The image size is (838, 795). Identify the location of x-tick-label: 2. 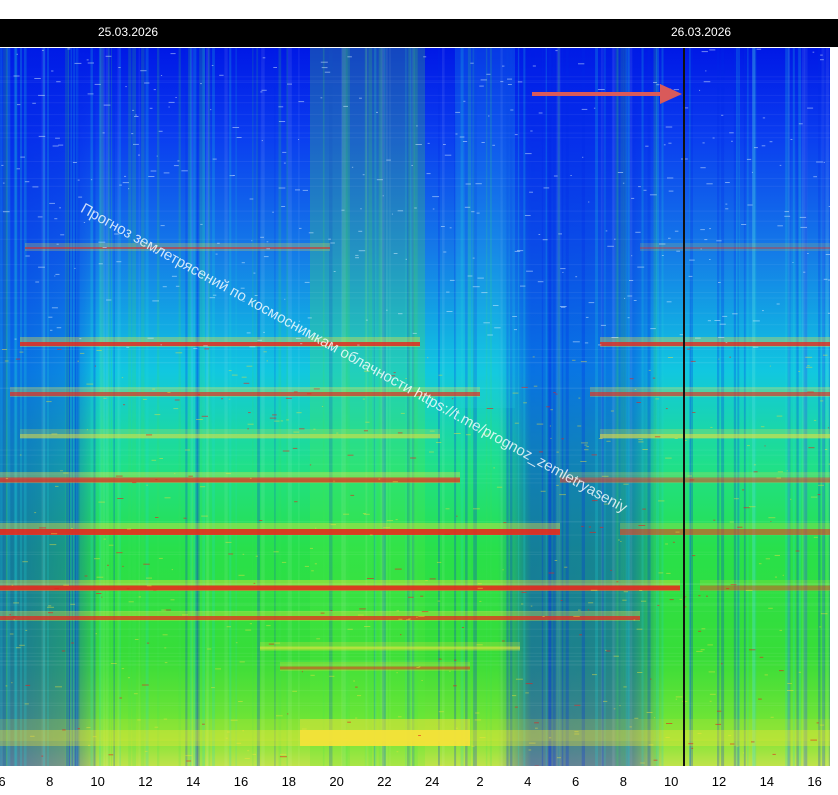
(480, 781).